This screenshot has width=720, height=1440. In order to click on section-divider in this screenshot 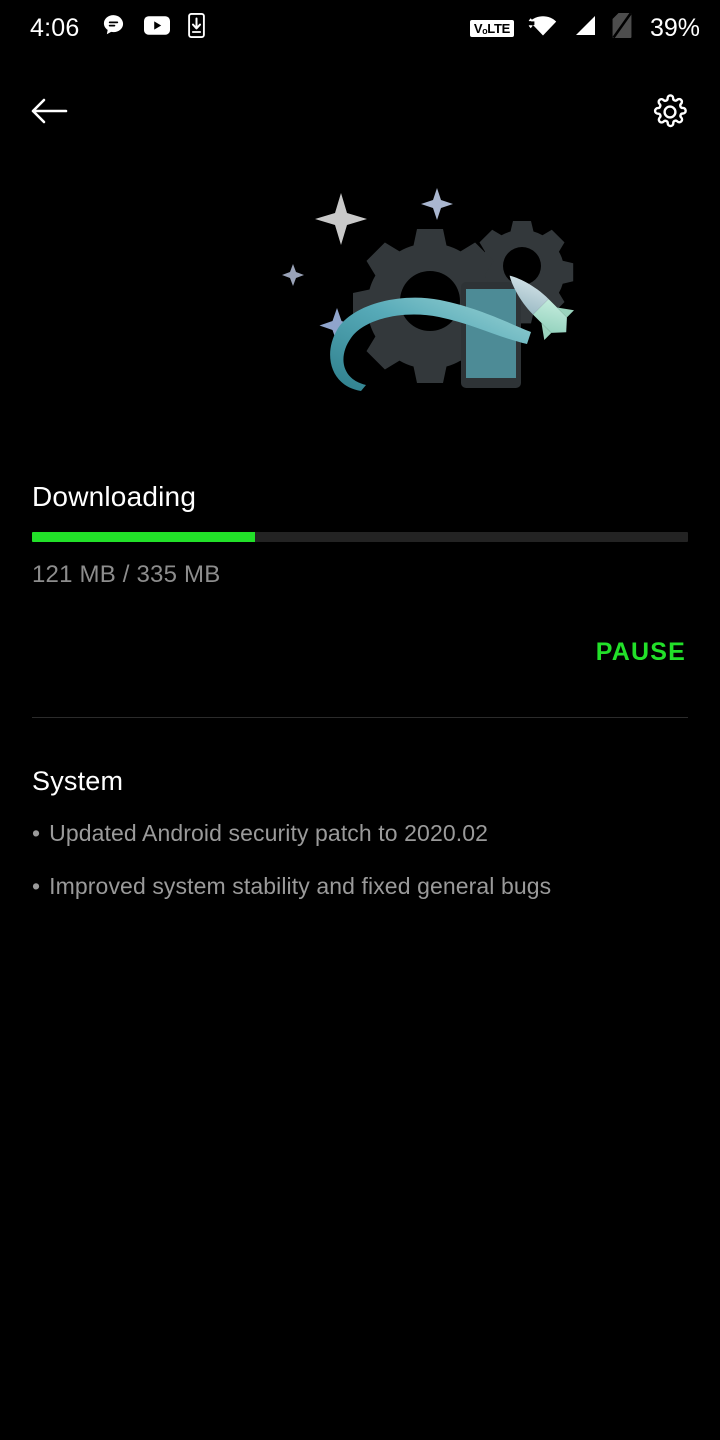, I will do `click(360, 717)`.